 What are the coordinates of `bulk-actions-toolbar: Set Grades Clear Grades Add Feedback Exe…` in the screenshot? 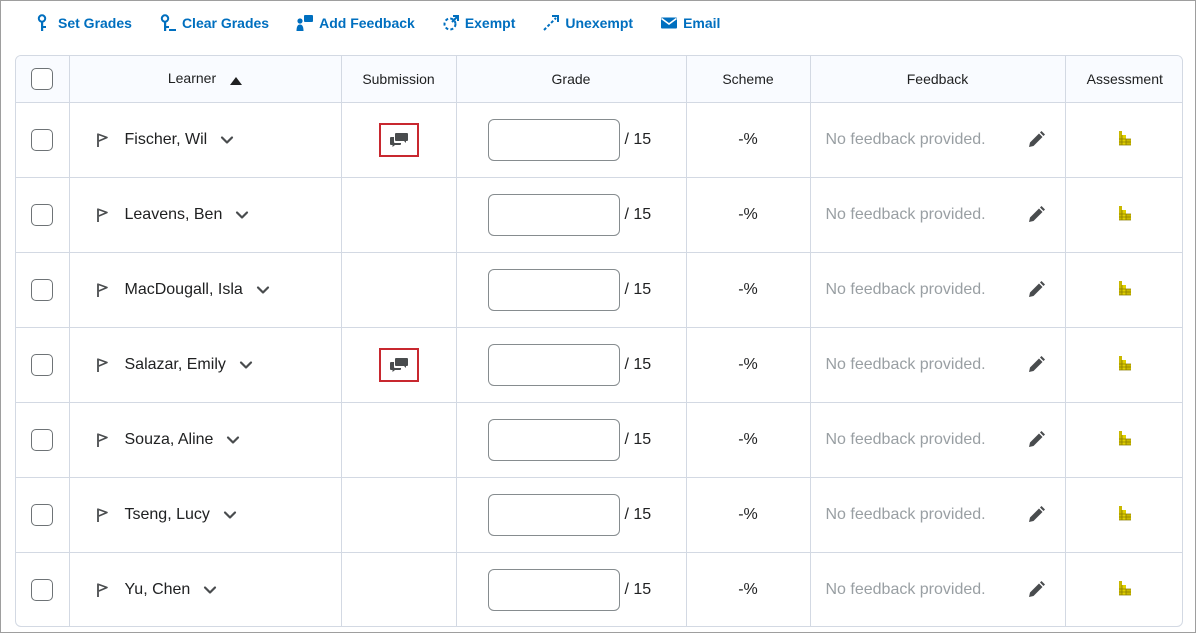 It's located at (391, 23).